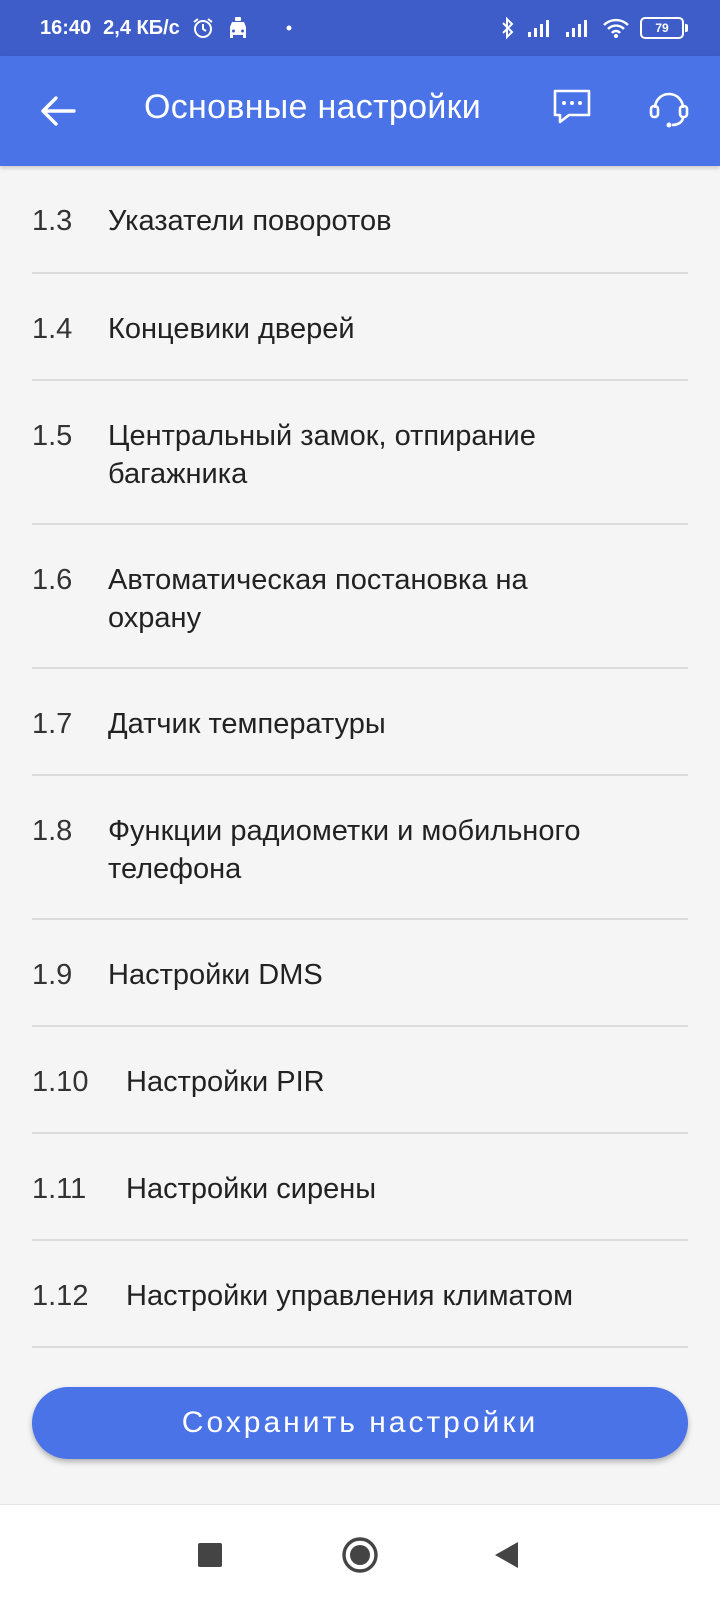 The width and height of the screenshot is (720, 1601). I want to click on settings-item-1-7: 1.7 Датчик температуры, so click(360, 722).